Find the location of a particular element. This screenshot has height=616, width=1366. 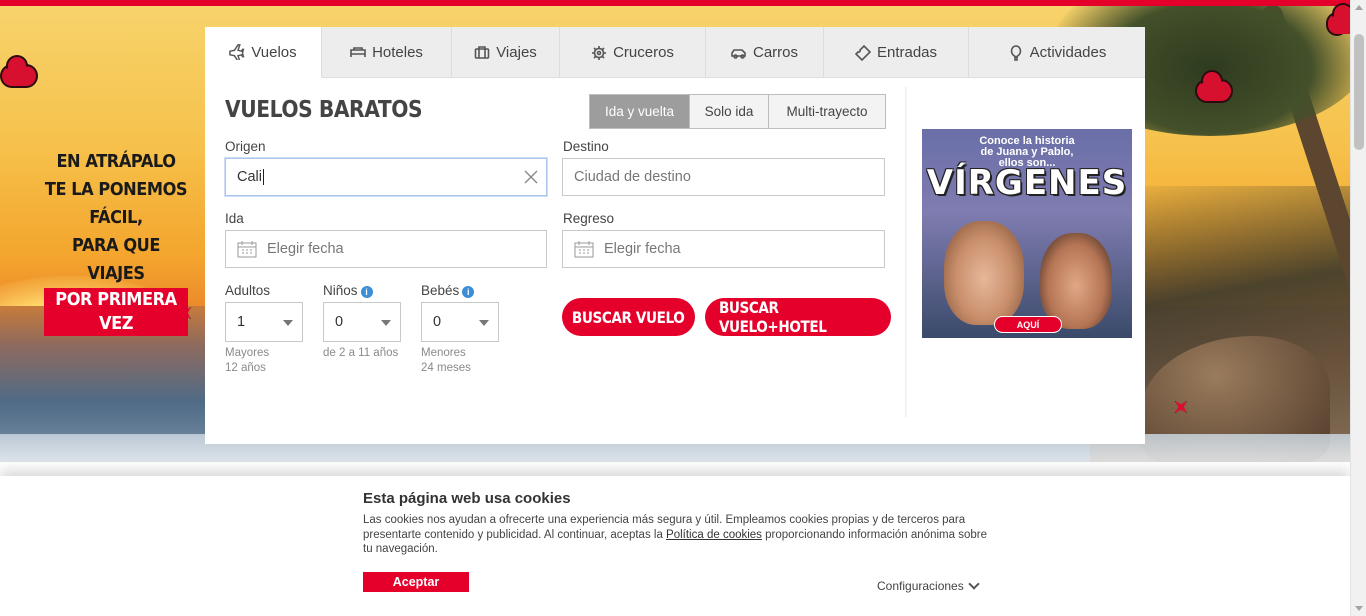

clear-icon is located at coordinates (531, 177).